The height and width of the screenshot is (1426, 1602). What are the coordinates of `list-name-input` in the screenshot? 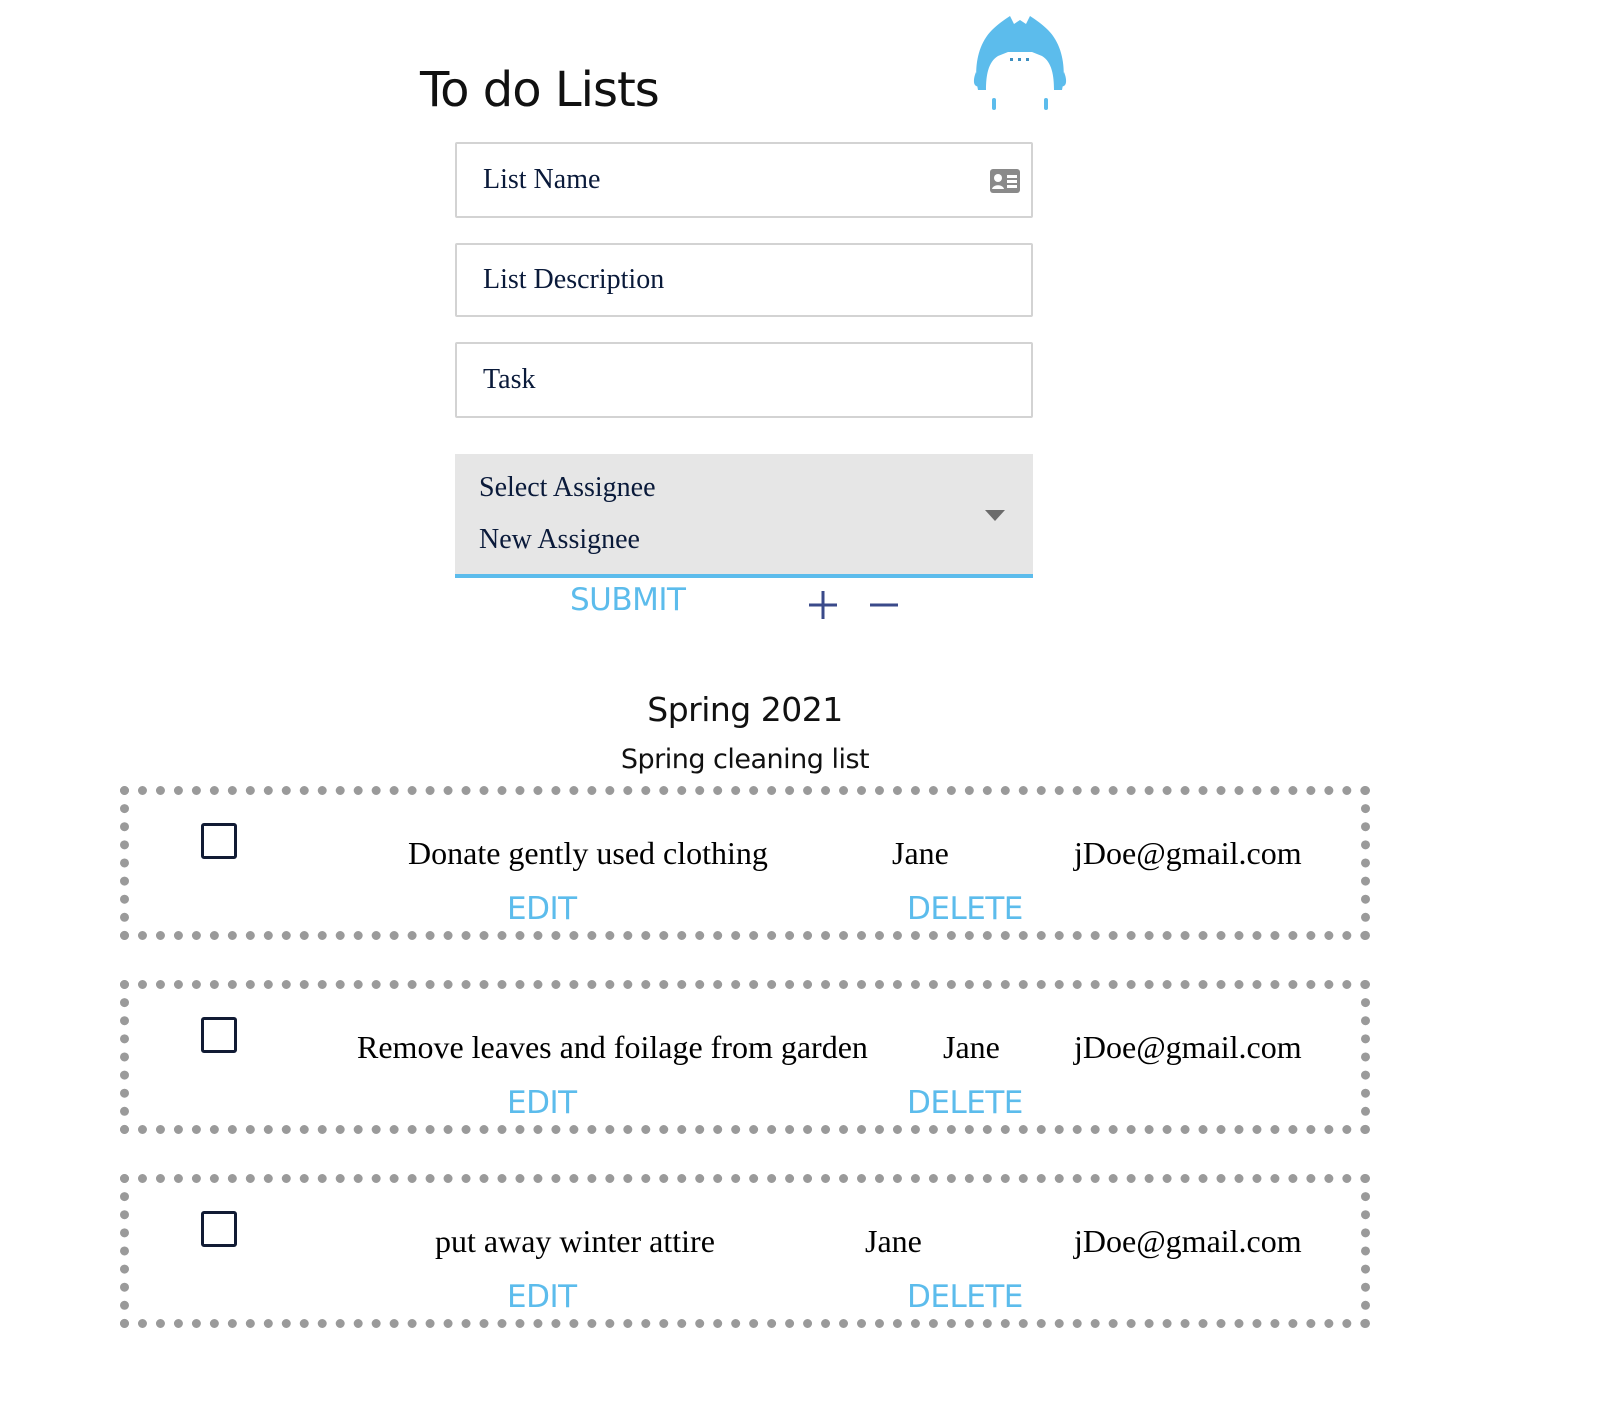 It's located at (744, 180).